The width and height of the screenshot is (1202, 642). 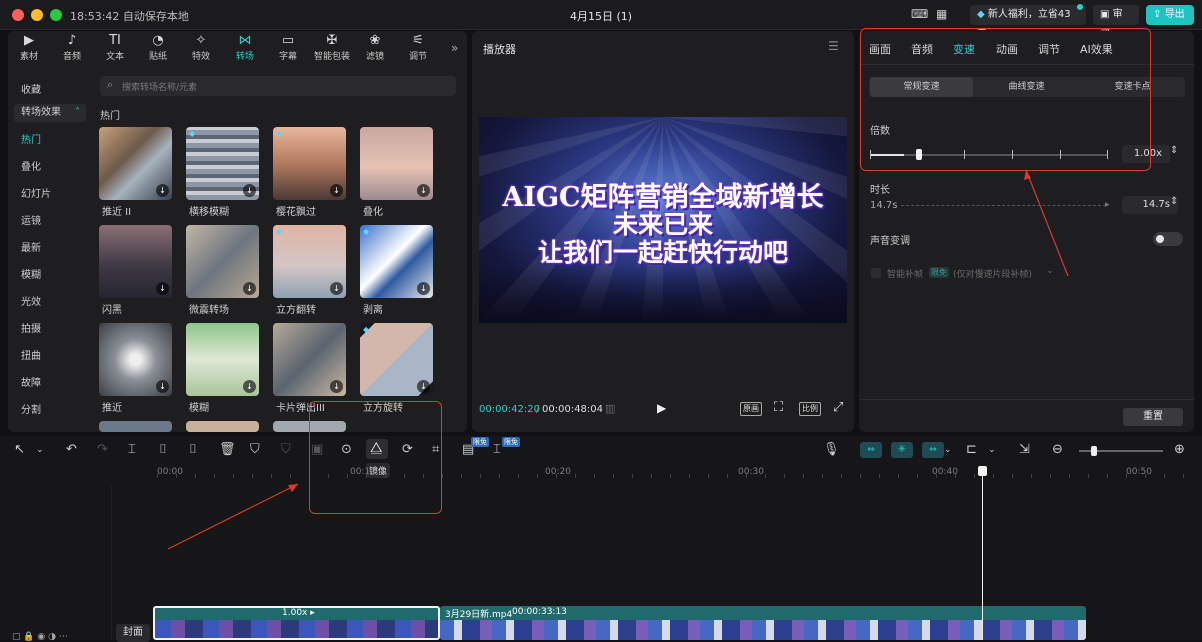 I want to click on annotation-arrow-mirror, so click(x=233, y=516).